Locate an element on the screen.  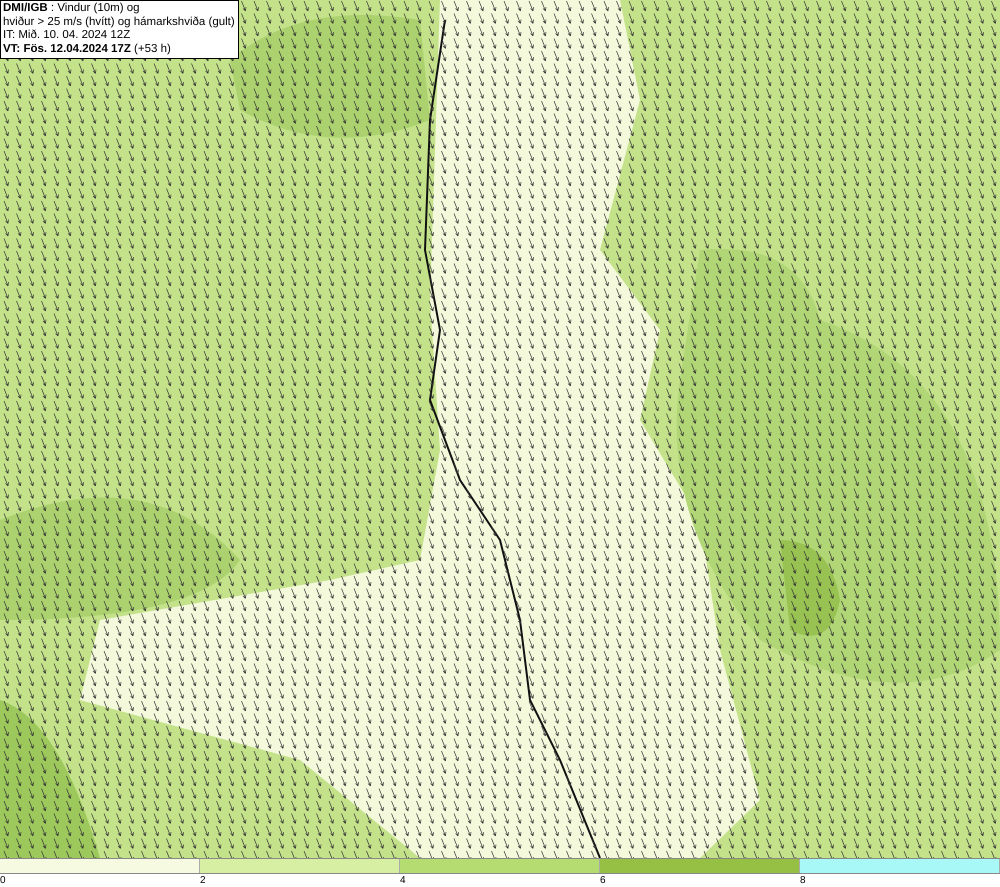
info-text: DMI/IGB : Vindur (10m) og is located at coordinates (72, 9).